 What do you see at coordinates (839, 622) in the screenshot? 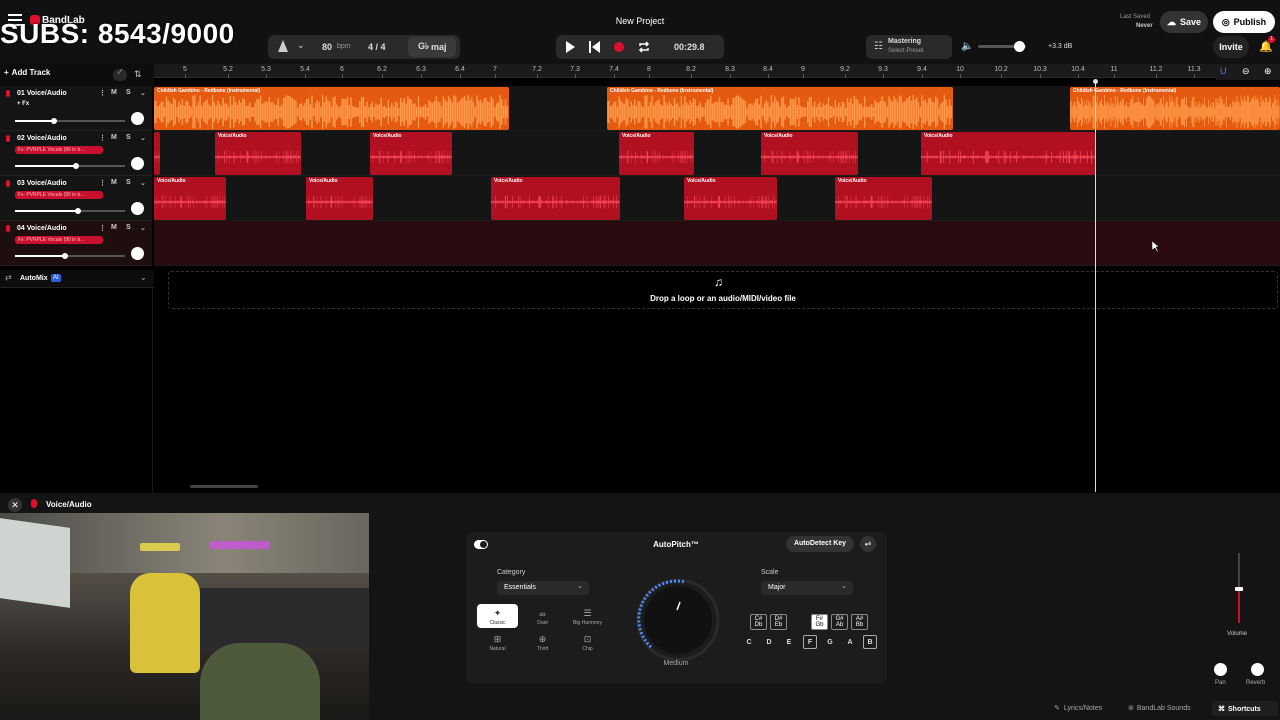
I see `sharp-key-button: G# Ab` at bounding box center [839, 622].